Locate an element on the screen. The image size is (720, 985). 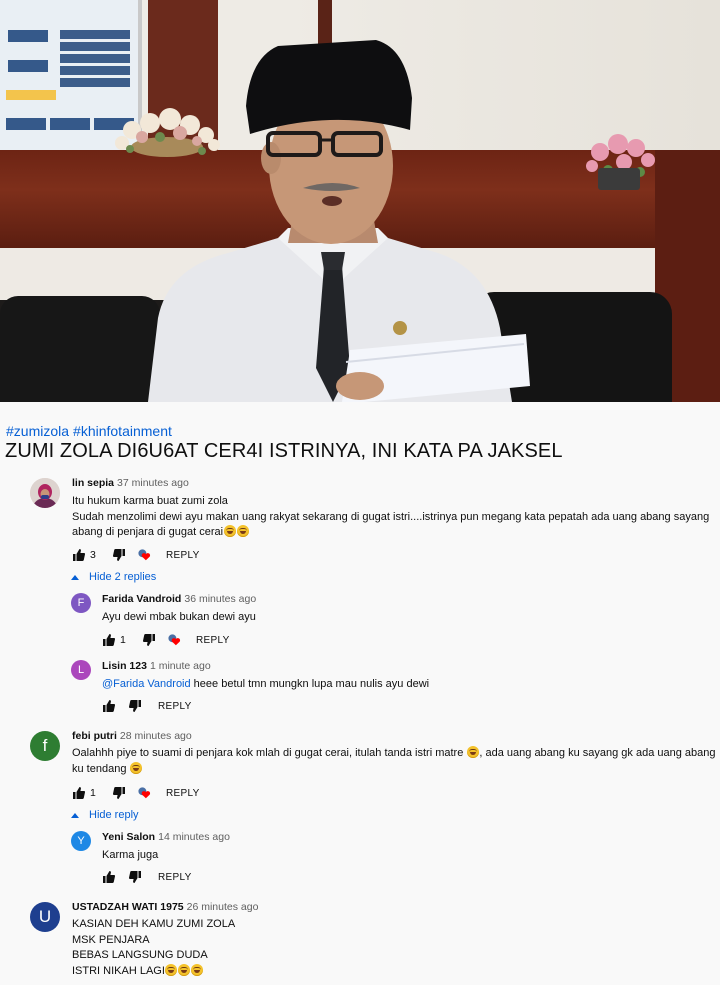
reply-actions: 1 REPLY is located at coordinates (166, 640).